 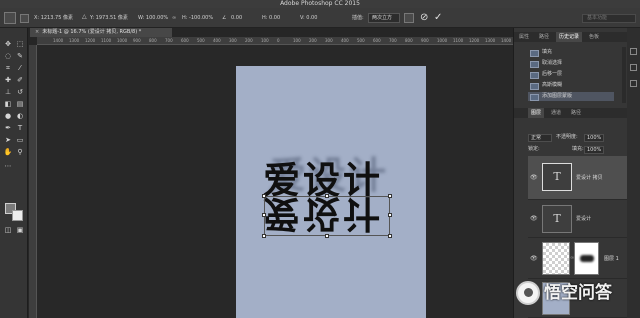 I want to click on screen-mode-icon: ▣, so click(x=20, y=230).